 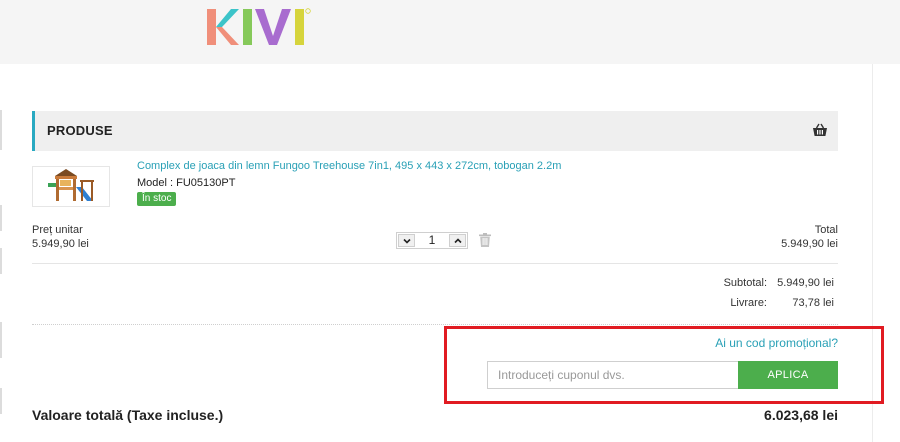 I want to click on trash-icon, so click(x=485, y=240).